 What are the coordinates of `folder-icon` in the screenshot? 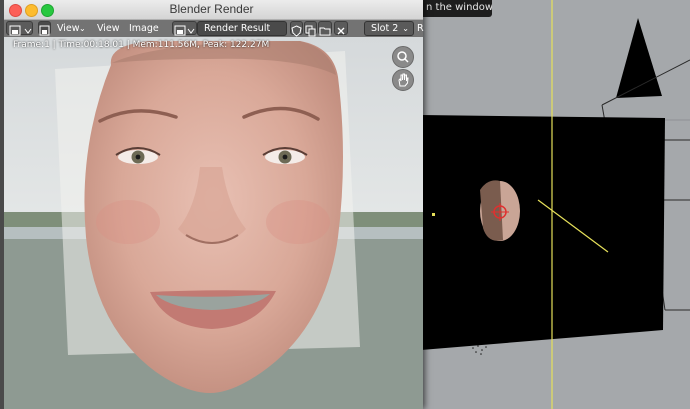 It's located at (325, 31).